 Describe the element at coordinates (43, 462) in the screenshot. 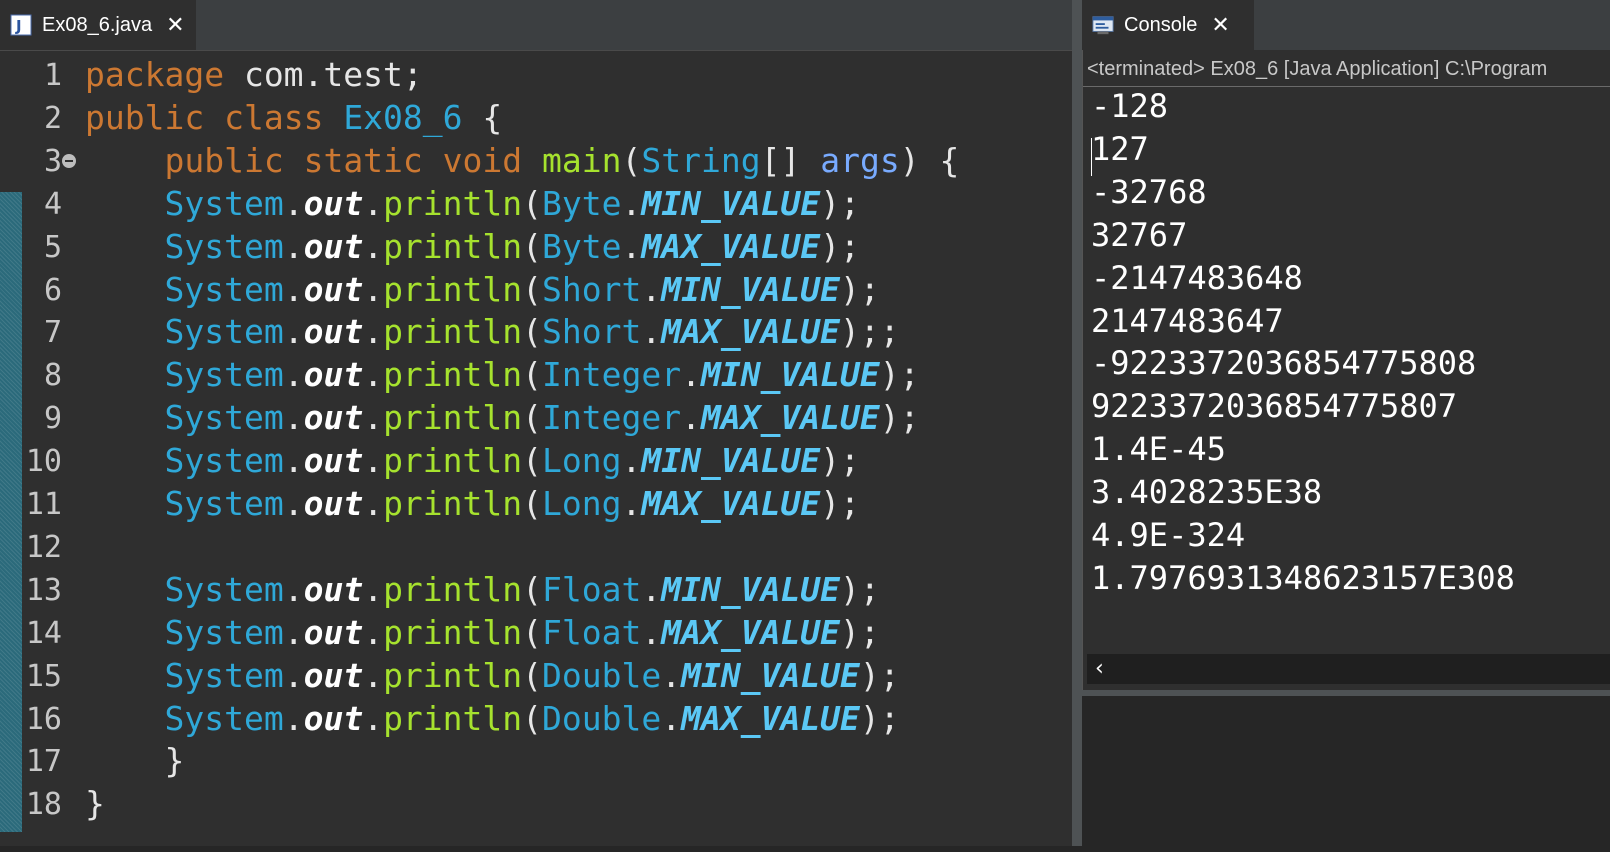

I see `line-number: 10` at that location.